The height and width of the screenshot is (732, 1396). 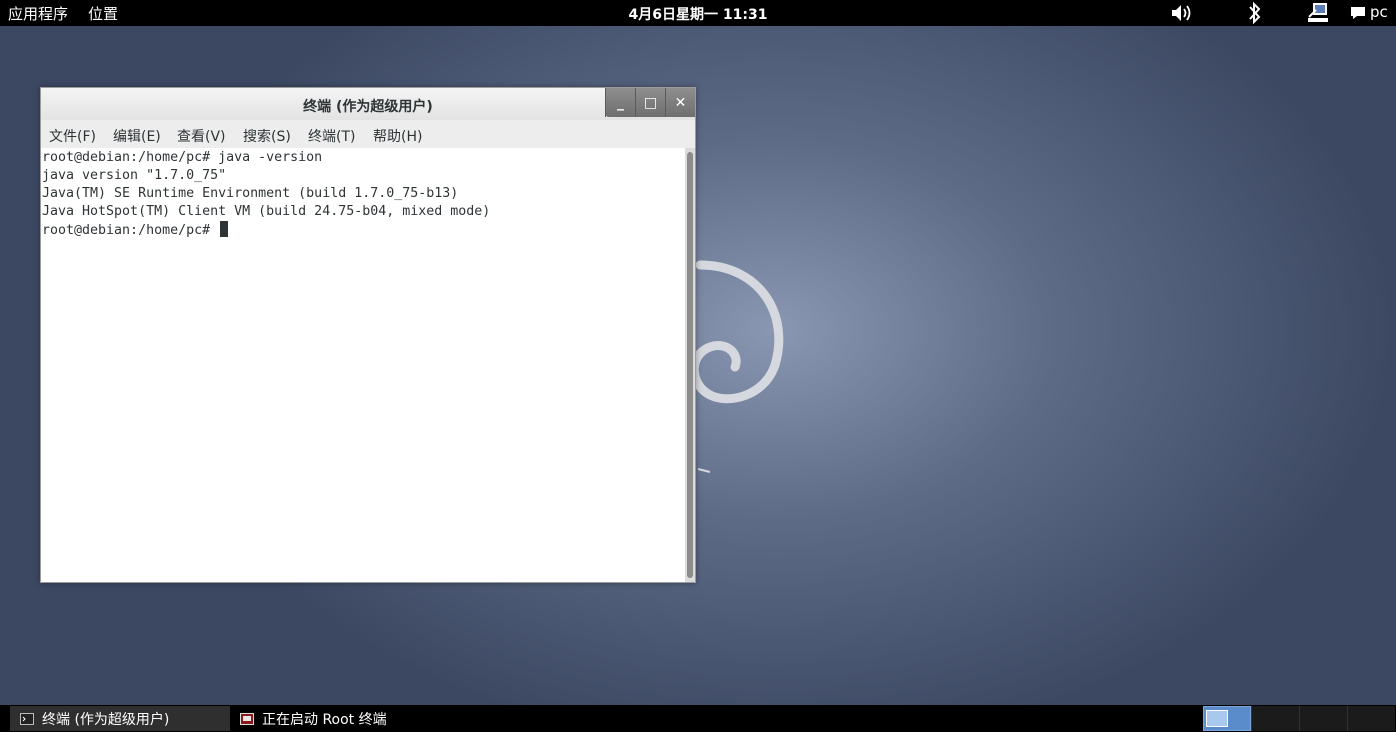 I want to click on volume-icon, so click(x=1182, y=13).